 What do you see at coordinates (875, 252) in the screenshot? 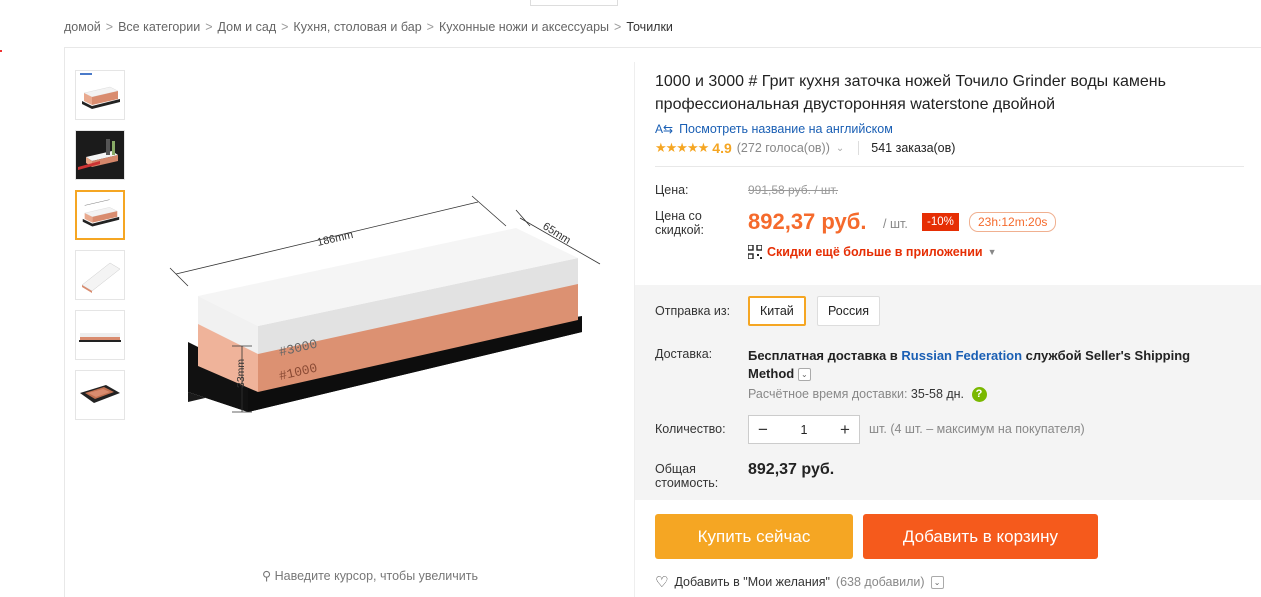
I see `app-deal-text: Скидки ещё больше в приложении` at bounding box center [875, 252].